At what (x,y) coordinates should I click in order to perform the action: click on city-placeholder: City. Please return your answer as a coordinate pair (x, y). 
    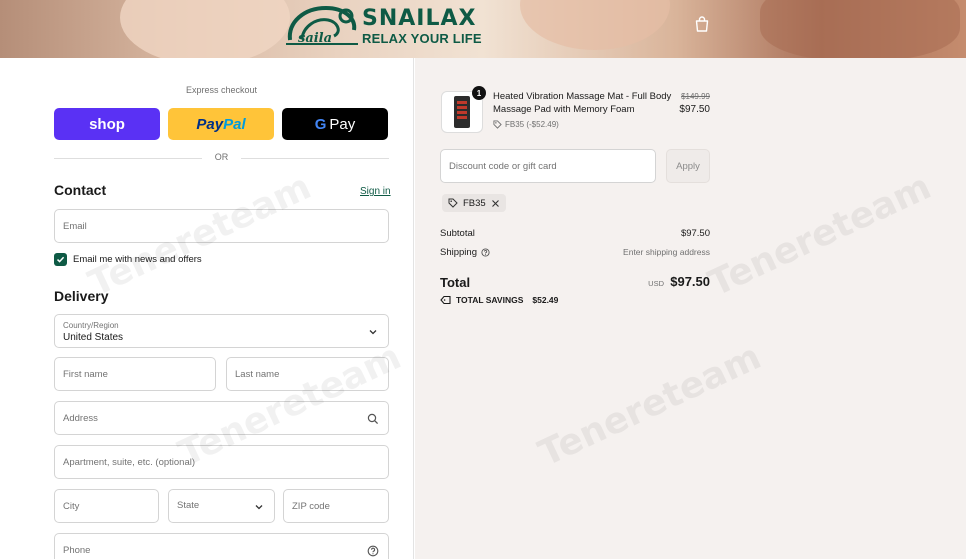
    Looking at the image, I should click on (71, 506).